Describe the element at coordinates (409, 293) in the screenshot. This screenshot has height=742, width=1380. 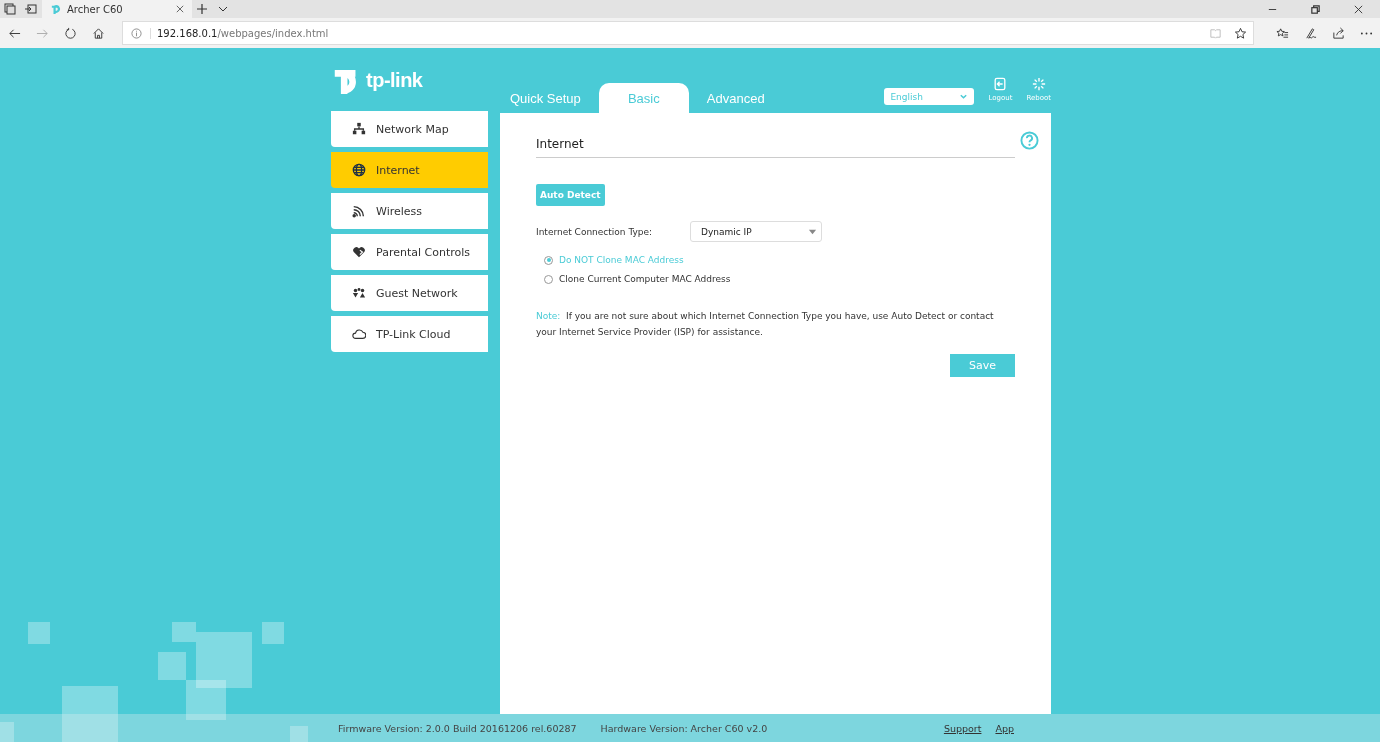
I see `sidebar-item: Guest Network` at that location.